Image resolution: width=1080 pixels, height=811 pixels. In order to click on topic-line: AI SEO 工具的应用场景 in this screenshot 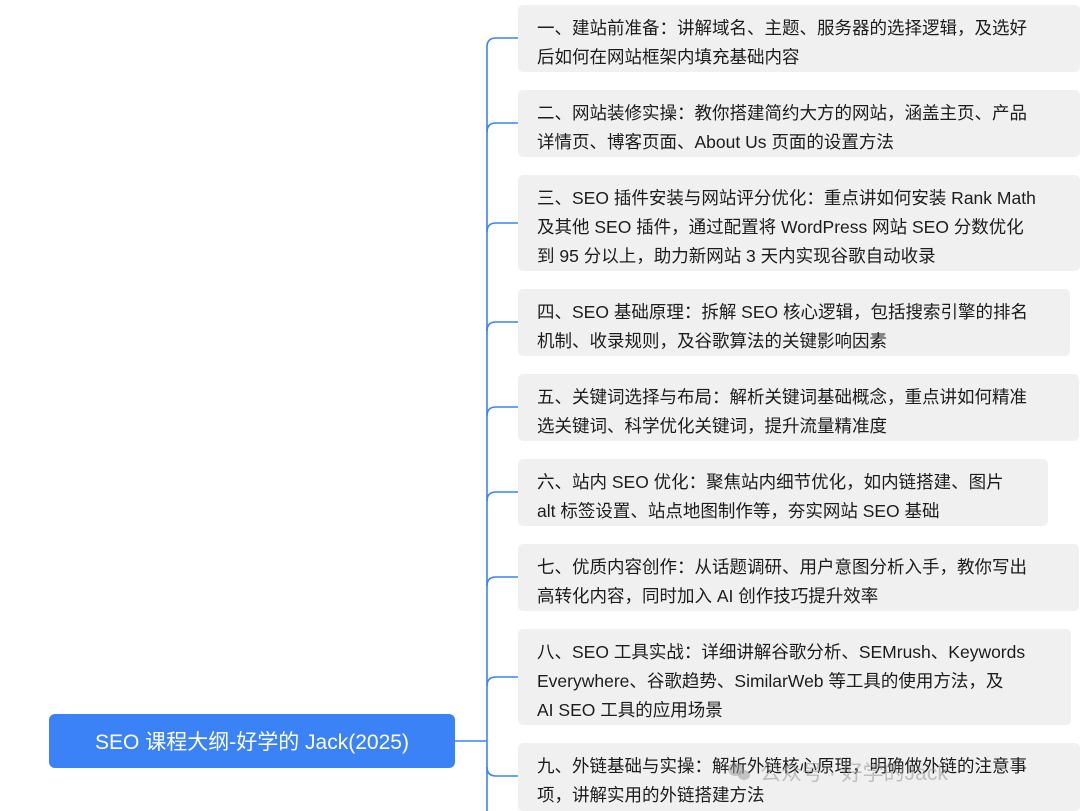, I will do `click(630, 710)`.